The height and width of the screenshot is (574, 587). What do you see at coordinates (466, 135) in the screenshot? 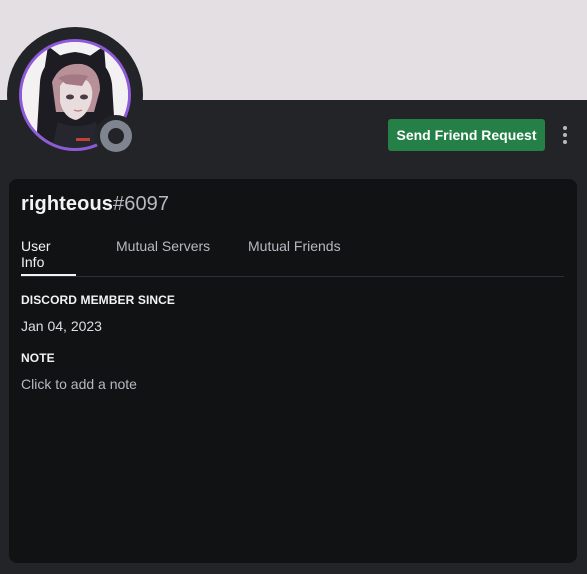
I see `send-friend-request-button: Send Friend Request` at bounding box center [466, 135].